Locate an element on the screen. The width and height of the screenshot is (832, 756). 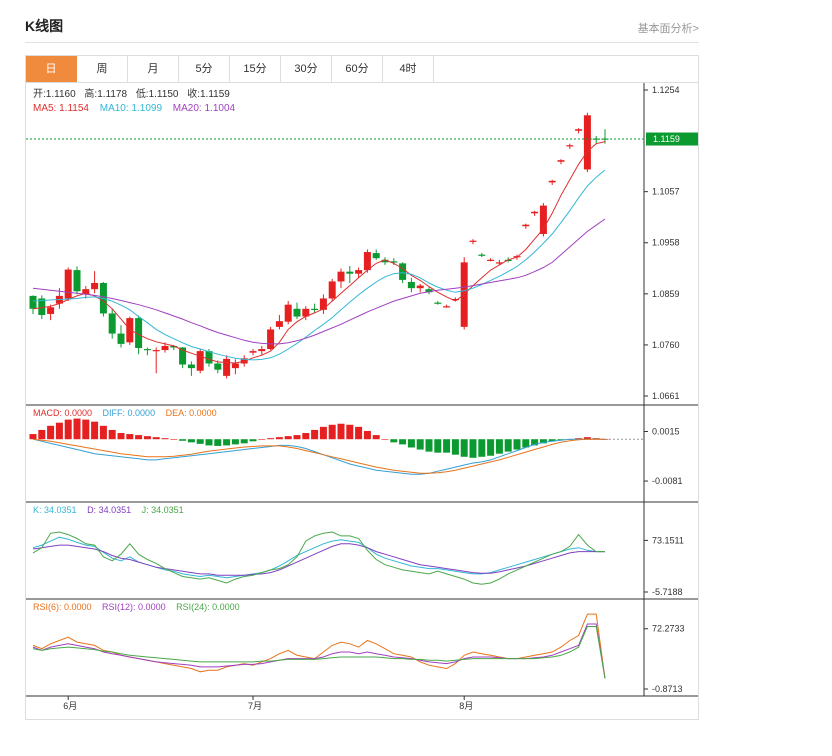
close-value: 1.1159 is located at coordinates (215, 94).